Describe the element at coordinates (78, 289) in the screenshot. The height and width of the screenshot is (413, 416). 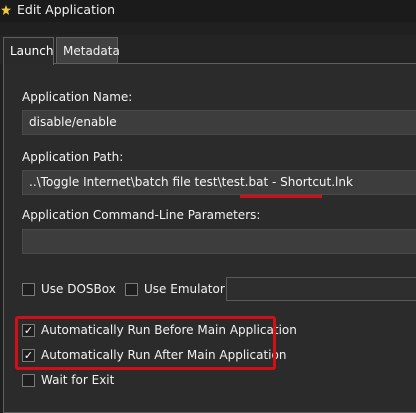
I see `use-dosbox-label: Use DOSBox` at that location.